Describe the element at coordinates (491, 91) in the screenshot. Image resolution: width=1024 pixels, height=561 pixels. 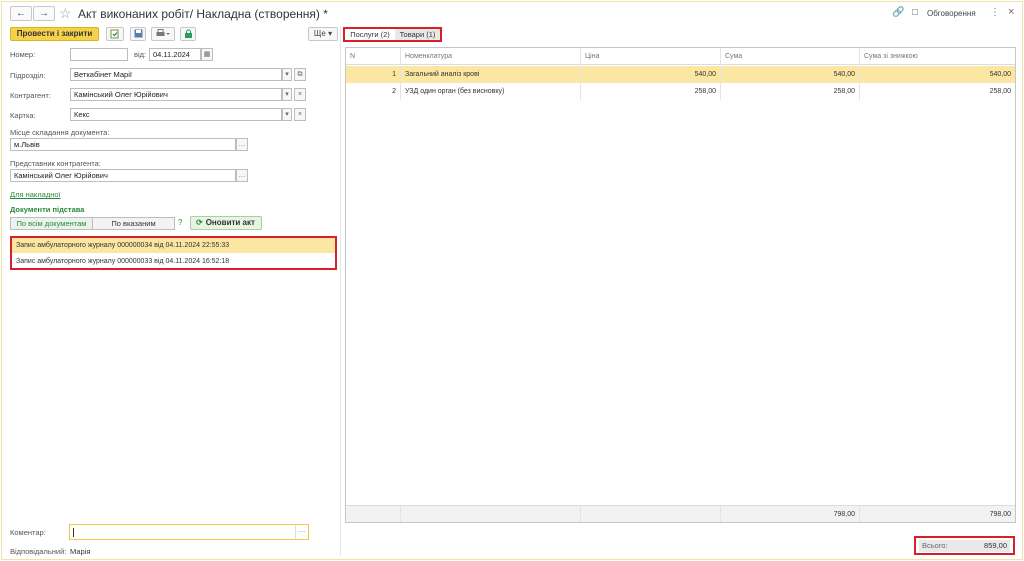
I see `cell-name: УЗД один орган (без висновку)` at that location.